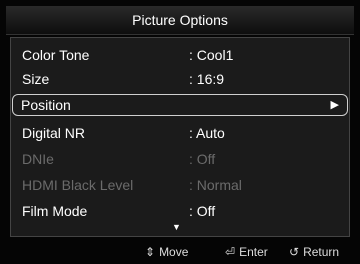 Image resolution: width=360 pixels, height=264 pixels. What do you see at coordinates (150, 252) in the screenshot?
I see `up-down-arrows-icon: ⇕` at bounding box center [150, 252].